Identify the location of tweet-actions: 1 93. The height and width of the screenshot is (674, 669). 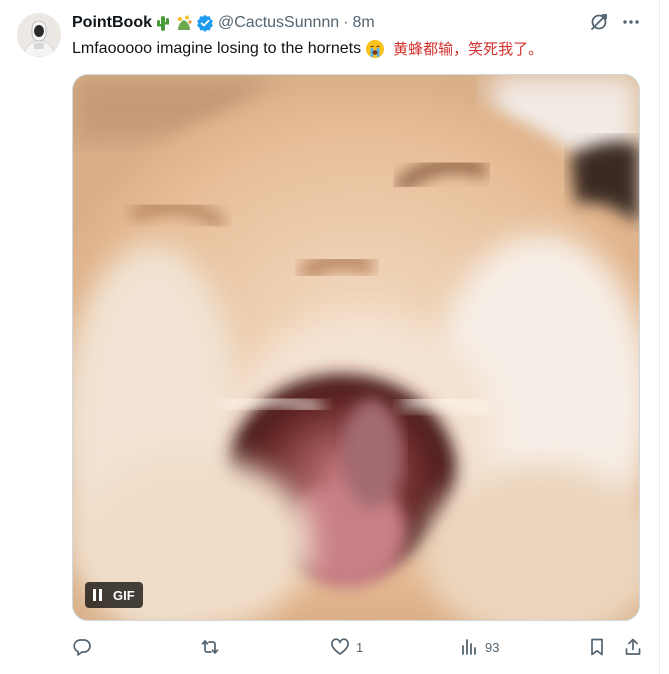
(358, 647).